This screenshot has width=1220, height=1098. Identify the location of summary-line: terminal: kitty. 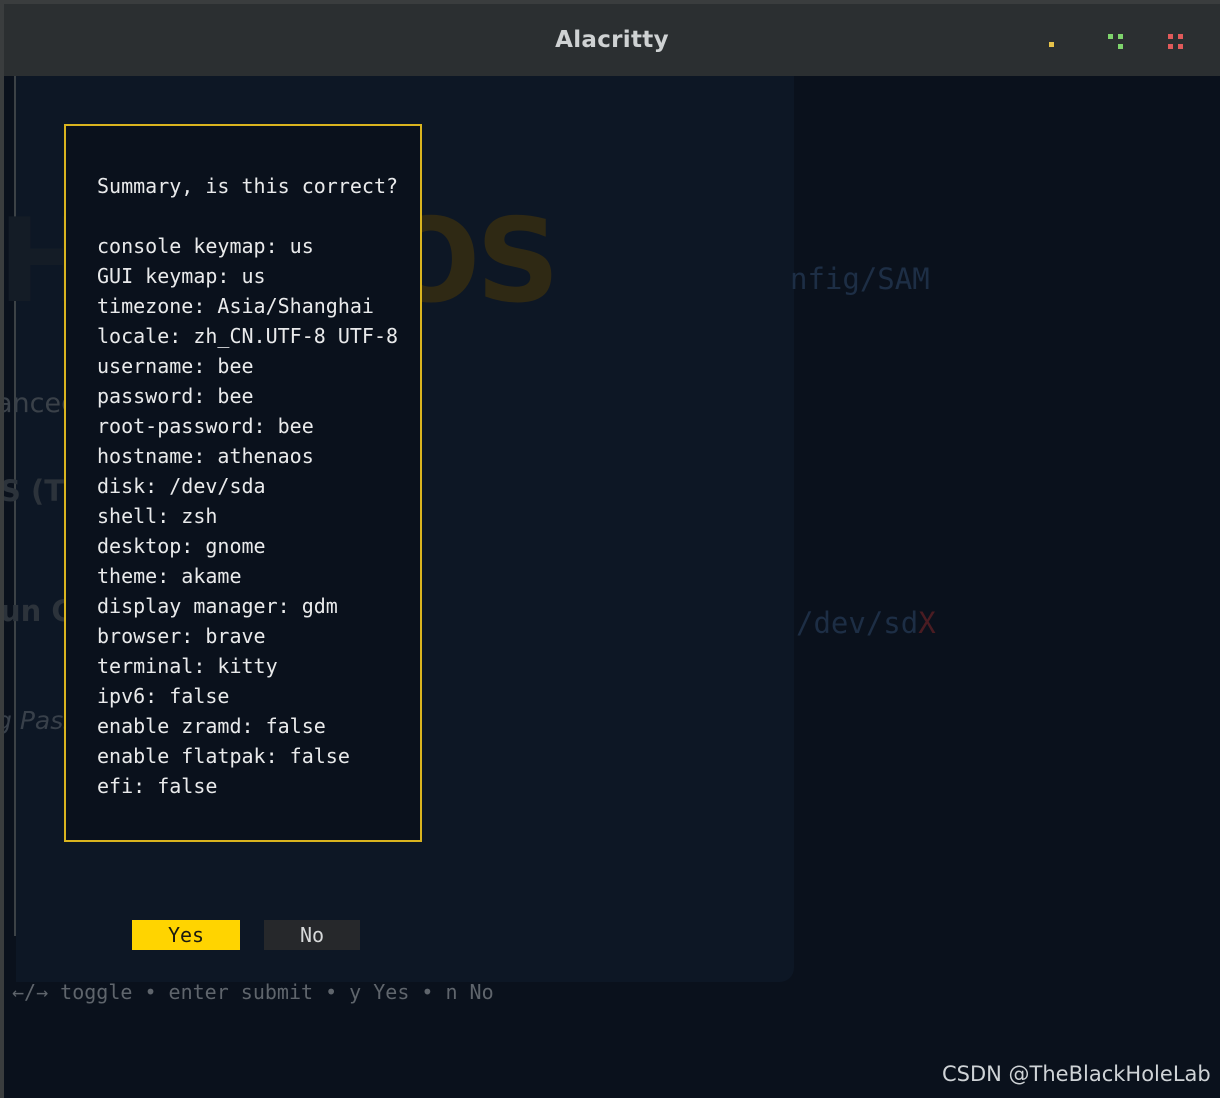
(187, 666).